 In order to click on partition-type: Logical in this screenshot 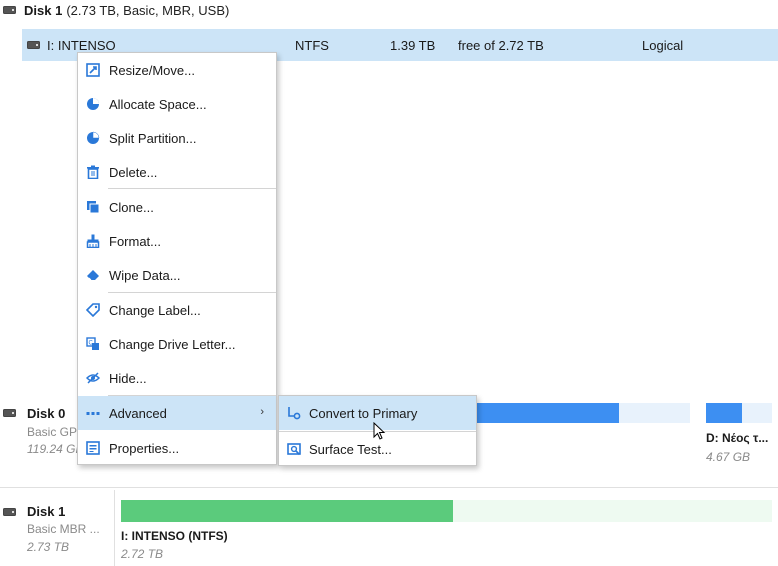, I will do `click(663, 45)`.